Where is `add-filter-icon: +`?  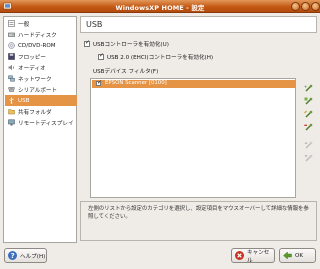 add-filter-icon: + is located at coordinates (308, 88).